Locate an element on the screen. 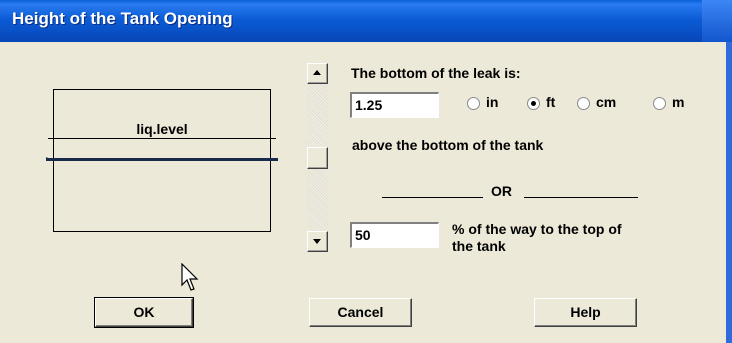 This screenshot has height=343, width=732. arrow-up-icon is located at coordinates (317, 72).